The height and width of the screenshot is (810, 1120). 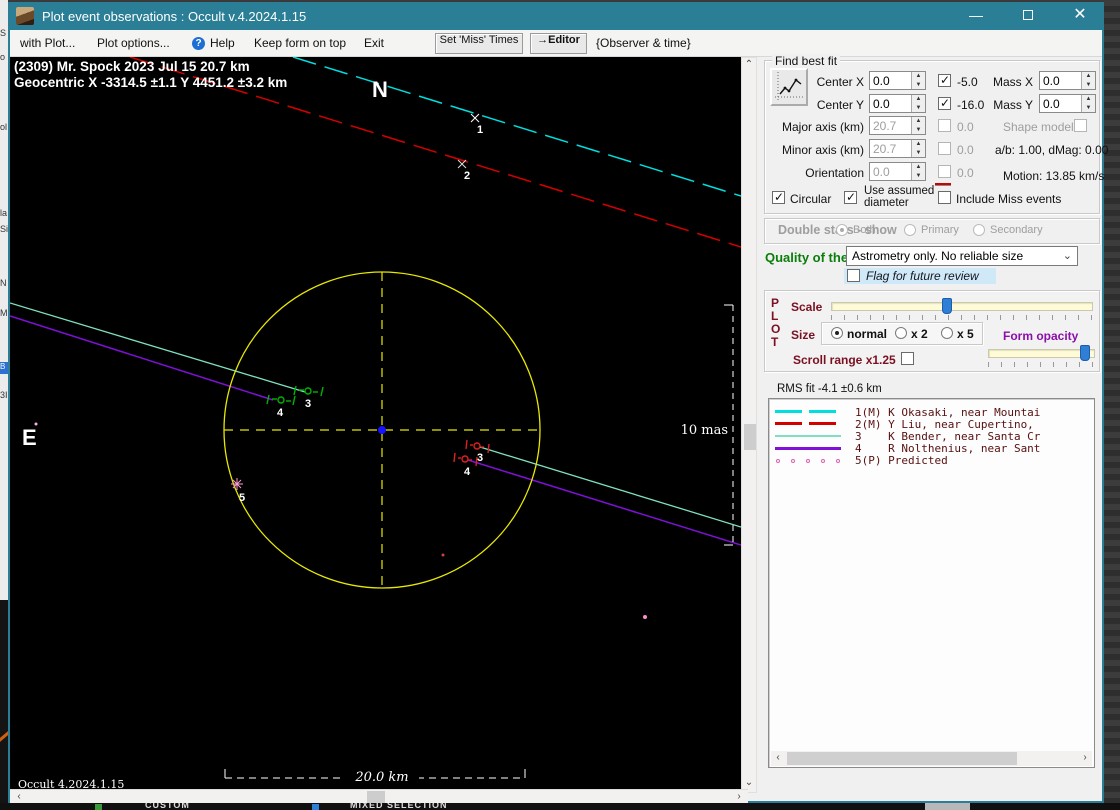 What do you see at coordinates (1085, 353) in the screenshot?
I see `form-opacity-slider-thumb` at bounding box center [1085, 353].